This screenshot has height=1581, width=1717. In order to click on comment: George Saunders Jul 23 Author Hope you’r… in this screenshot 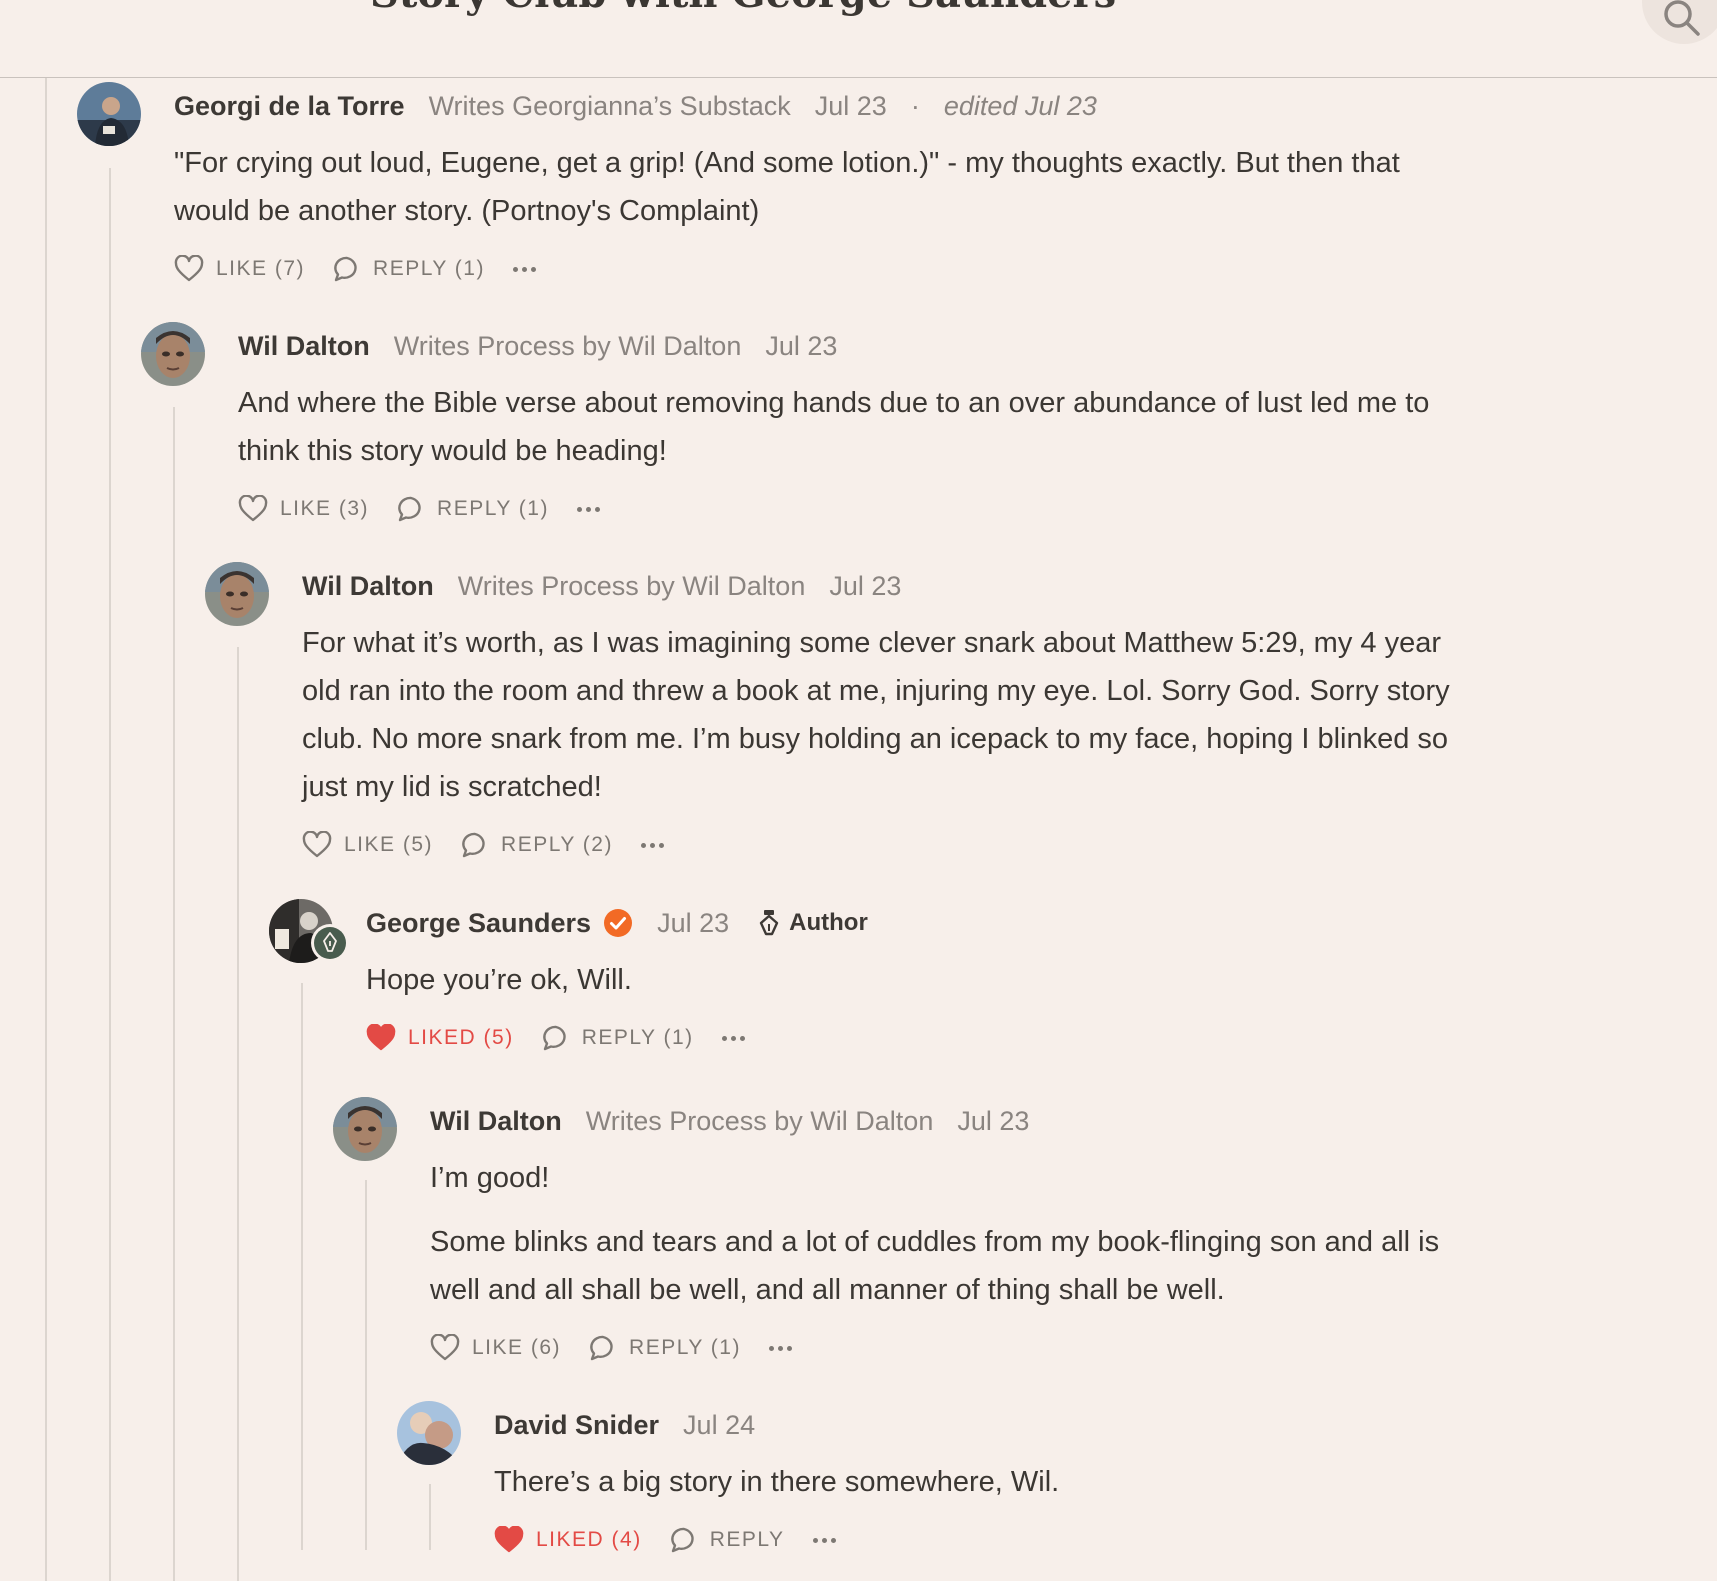, I will do `click(873, 975)`.